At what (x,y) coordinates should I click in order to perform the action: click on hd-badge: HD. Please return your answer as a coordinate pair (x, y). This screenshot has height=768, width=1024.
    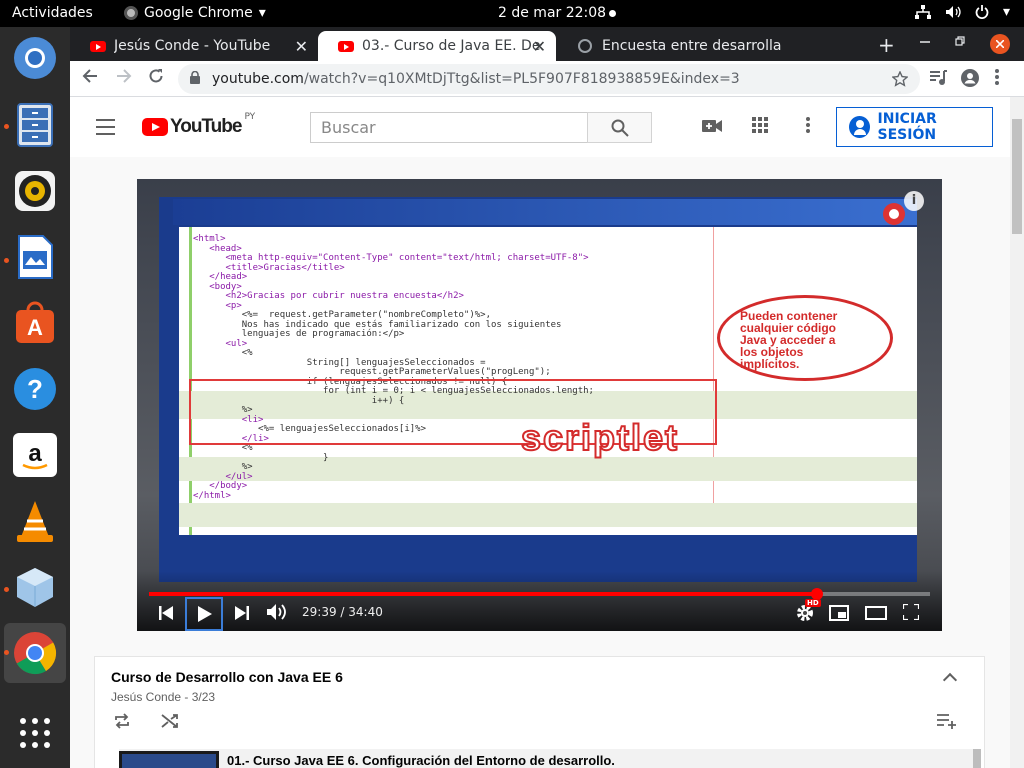
    Looking at the image, I should click on (813, 603).